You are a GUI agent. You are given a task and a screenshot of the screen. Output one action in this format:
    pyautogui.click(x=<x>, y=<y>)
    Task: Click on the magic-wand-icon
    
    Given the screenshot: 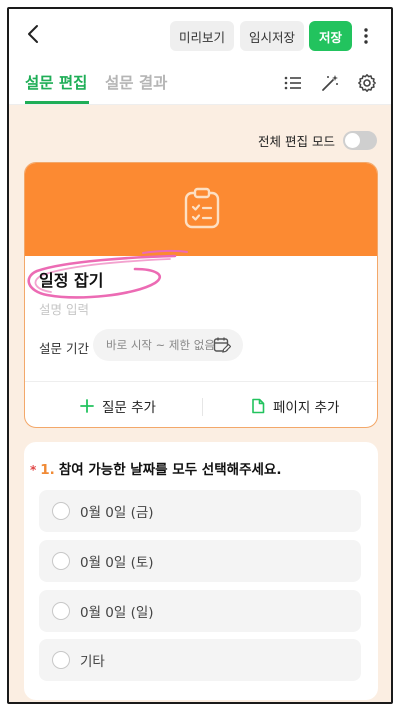 What is the action you would take?
    pyautogui.click(x=330, y=83)
    